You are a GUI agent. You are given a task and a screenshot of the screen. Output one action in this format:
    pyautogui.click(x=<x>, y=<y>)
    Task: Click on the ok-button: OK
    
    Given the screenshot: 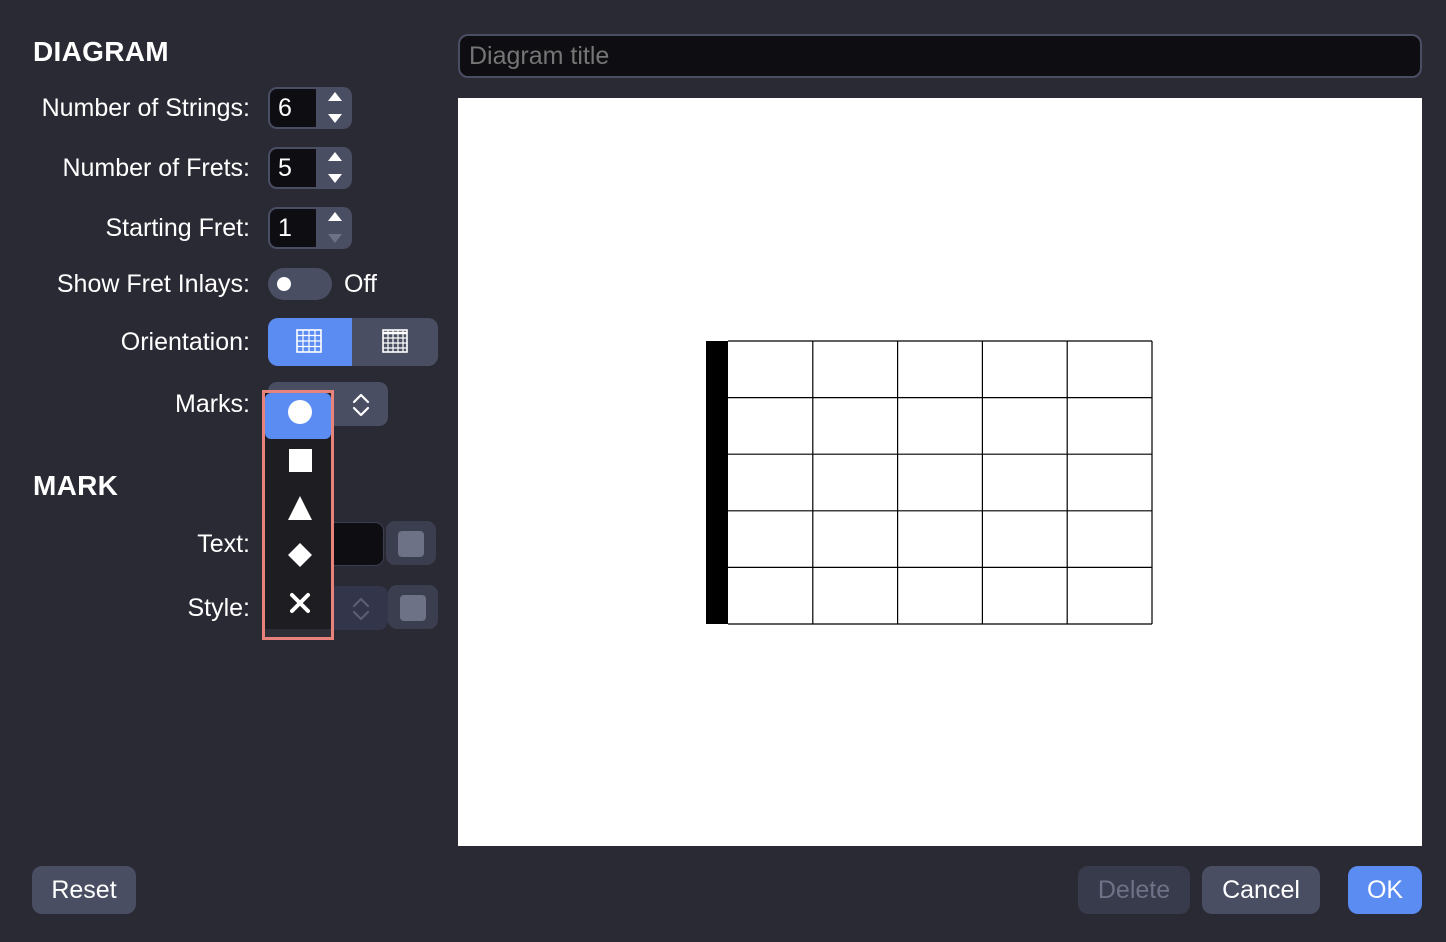 What is the action you would take?
    pyautogui.click(x=1385, y=890)
    